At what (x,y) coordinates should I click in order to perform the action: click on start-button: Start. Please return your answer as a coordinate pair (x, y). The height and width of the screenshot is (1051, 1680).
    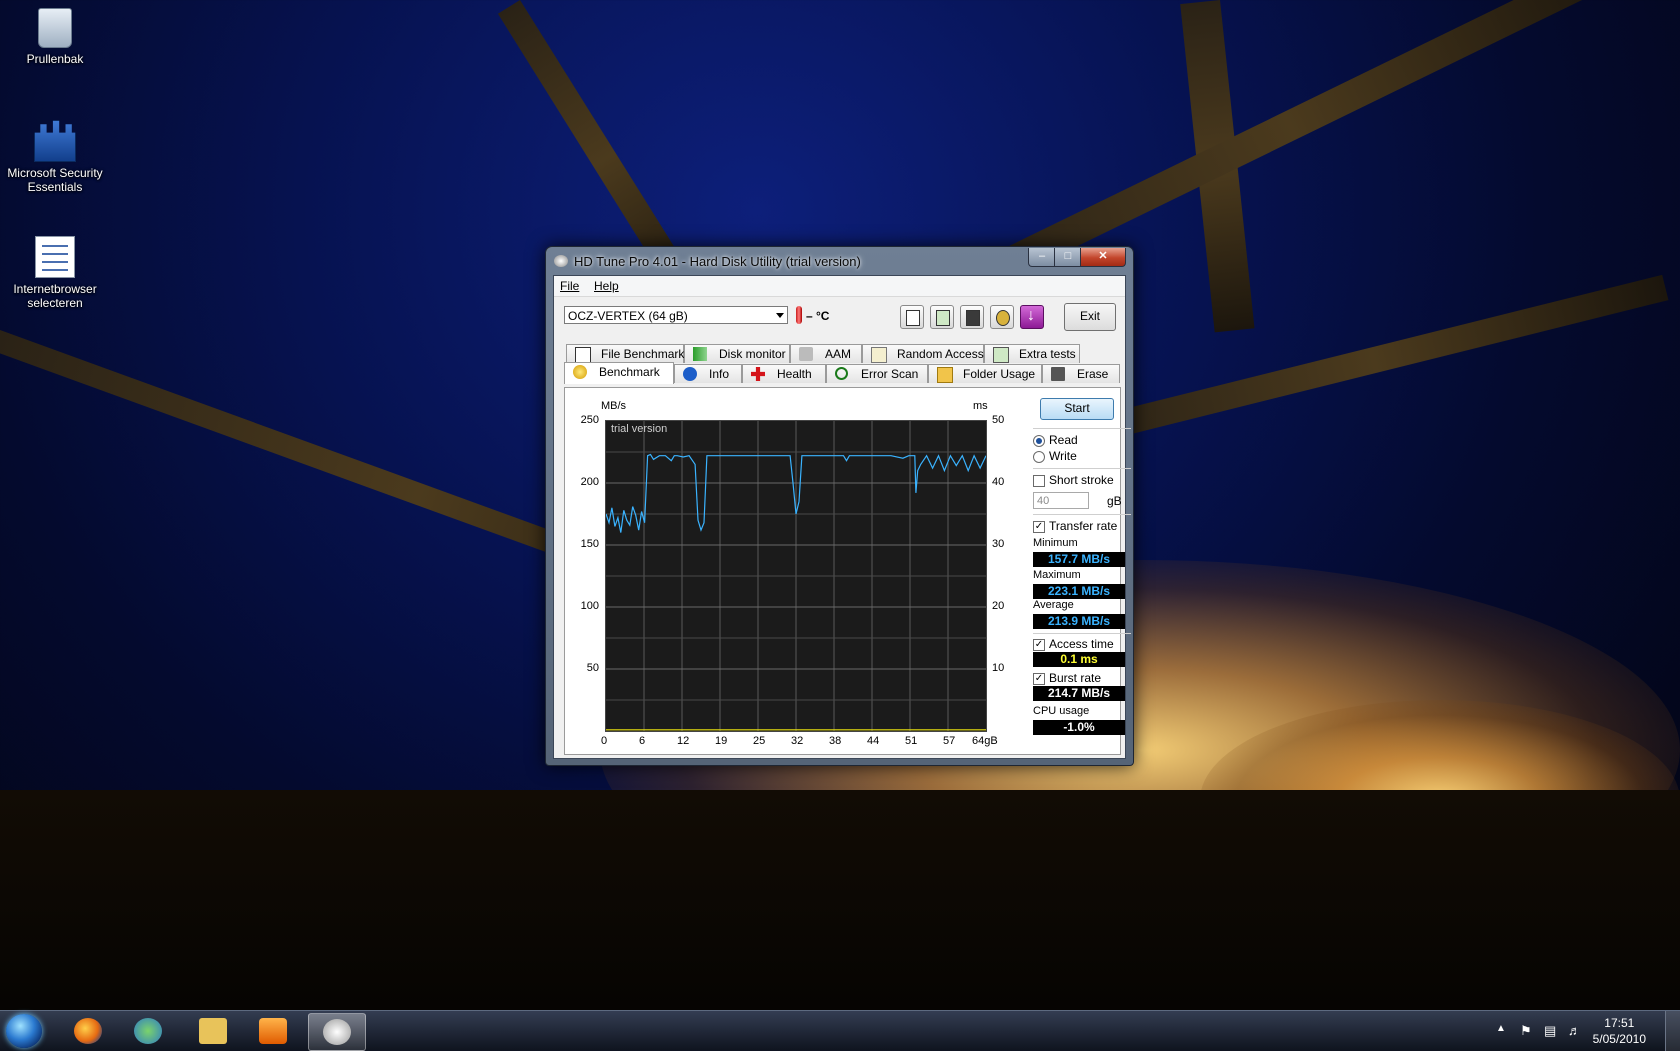
    Looking at the image, I should click on (1077, 409).